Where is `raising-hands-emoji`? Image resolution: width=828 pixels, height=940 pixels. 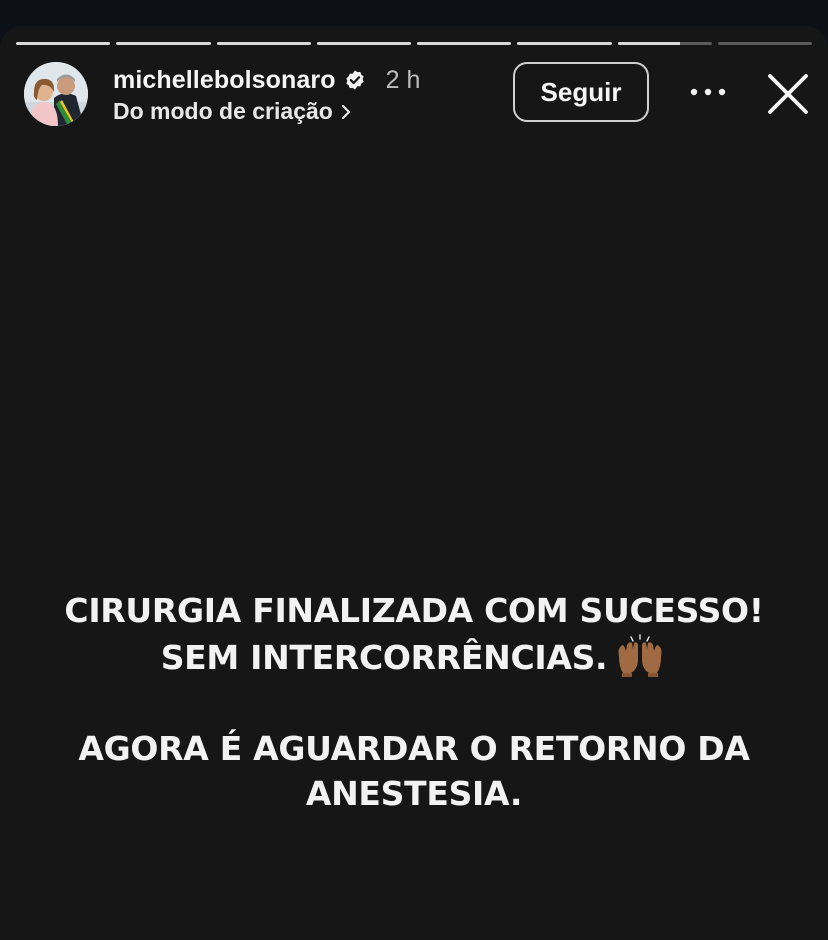
raising-hands-emoji is located at coordinates (640, 655).